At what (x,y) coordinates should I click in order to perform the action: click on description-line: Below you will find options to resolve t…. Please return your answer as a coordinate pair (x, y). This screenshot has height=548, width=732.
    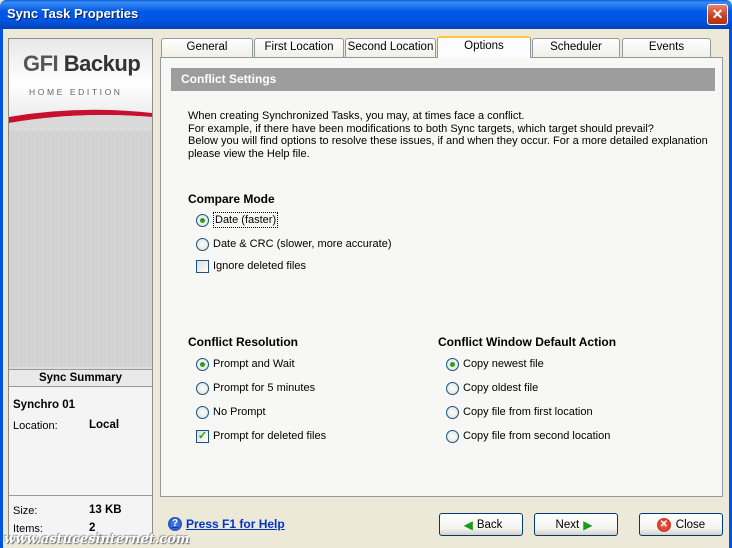
    Looking at the image, I should click on (448, 141).